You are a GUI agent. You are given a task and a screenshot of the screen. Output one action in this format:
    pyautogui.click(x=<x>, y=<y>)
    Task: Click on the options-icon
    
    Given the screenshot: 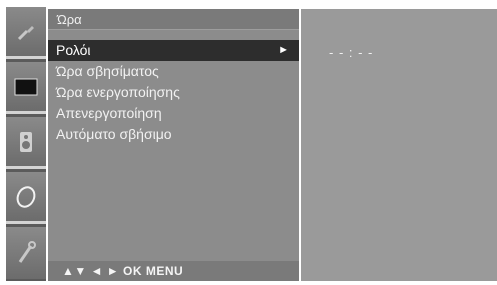 What is the action you would take?
    pyautogui.click(x=26, y=253)
    